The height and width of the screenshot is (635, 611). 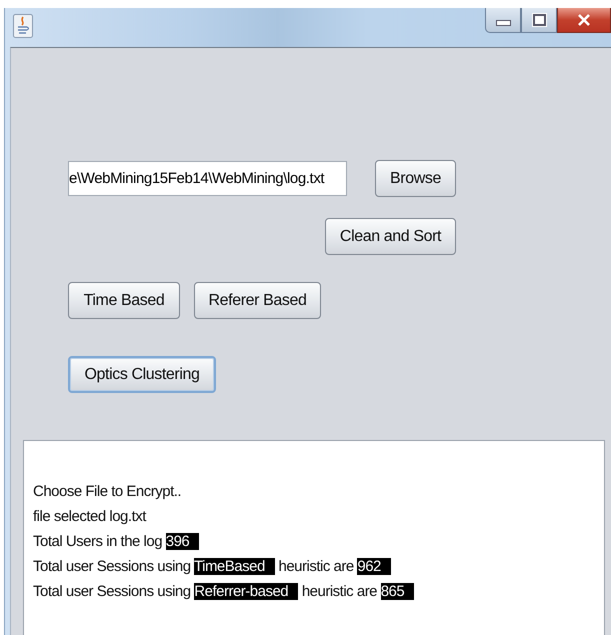 I want to click on time-based-button: Time Based, so click(x=124, y=300).